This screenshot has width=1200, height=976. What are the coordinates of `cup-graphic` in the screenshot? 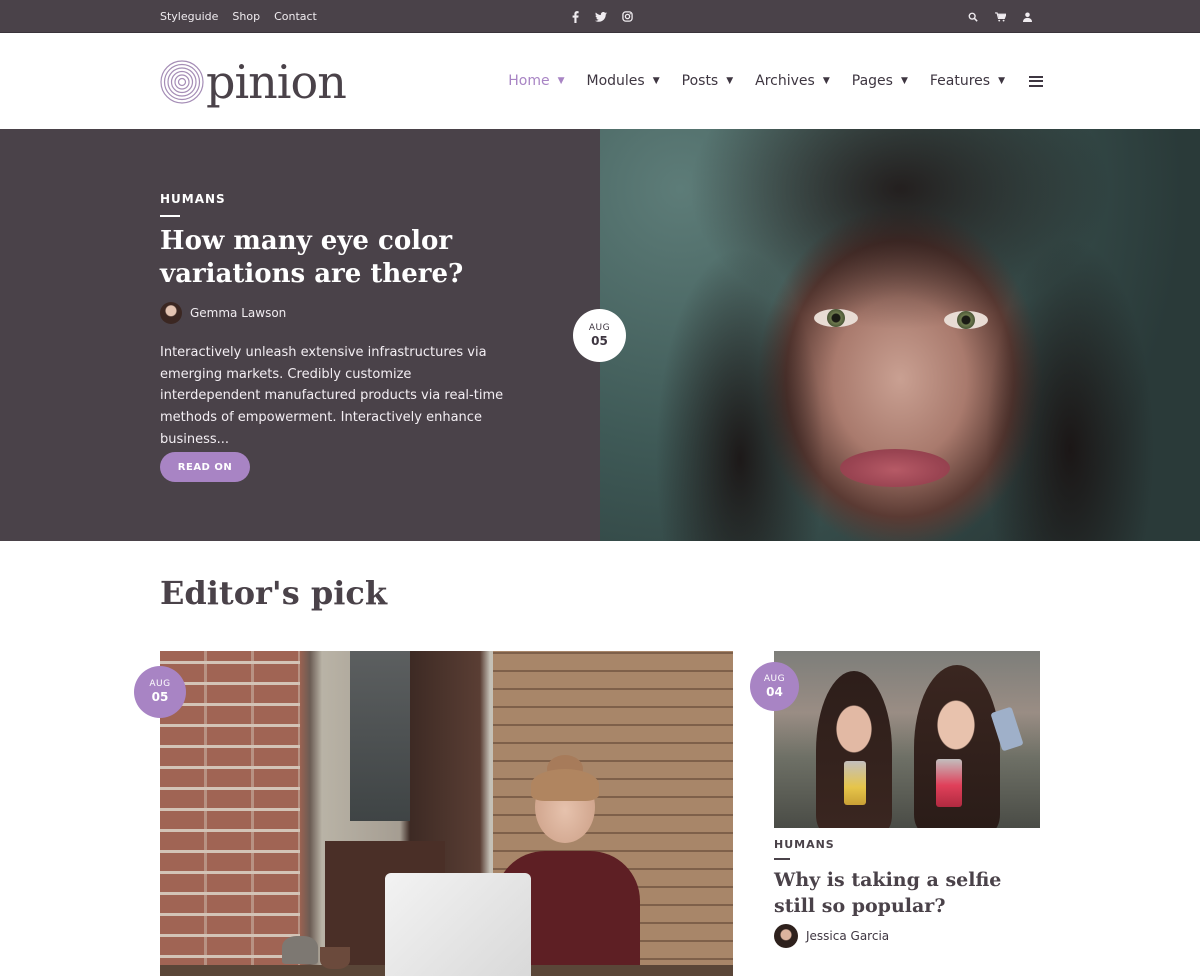 It's located at (335, 958).